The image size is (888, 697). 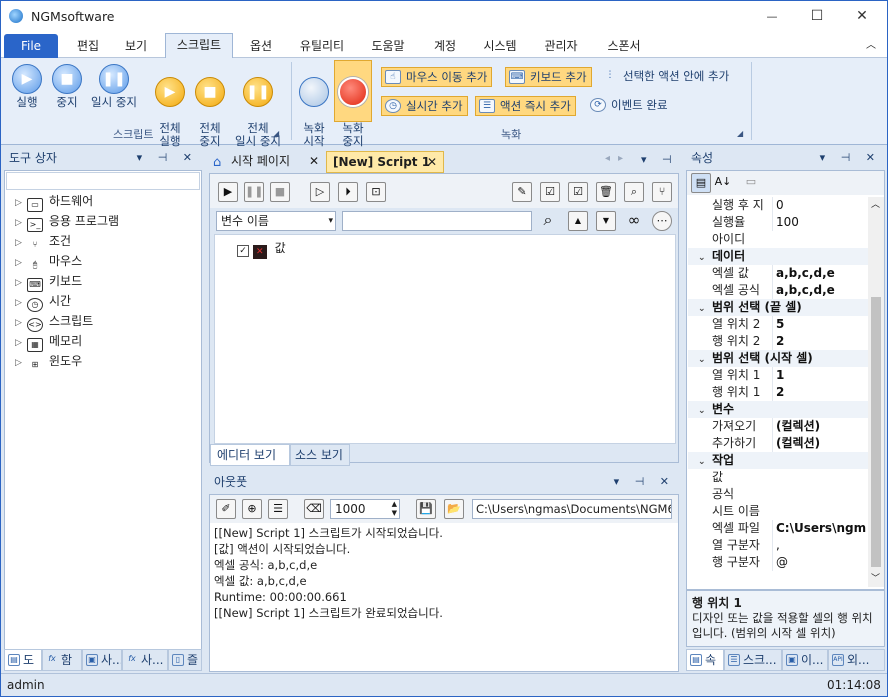 I want to click on property-value: 1, so click(x=820, y=375).